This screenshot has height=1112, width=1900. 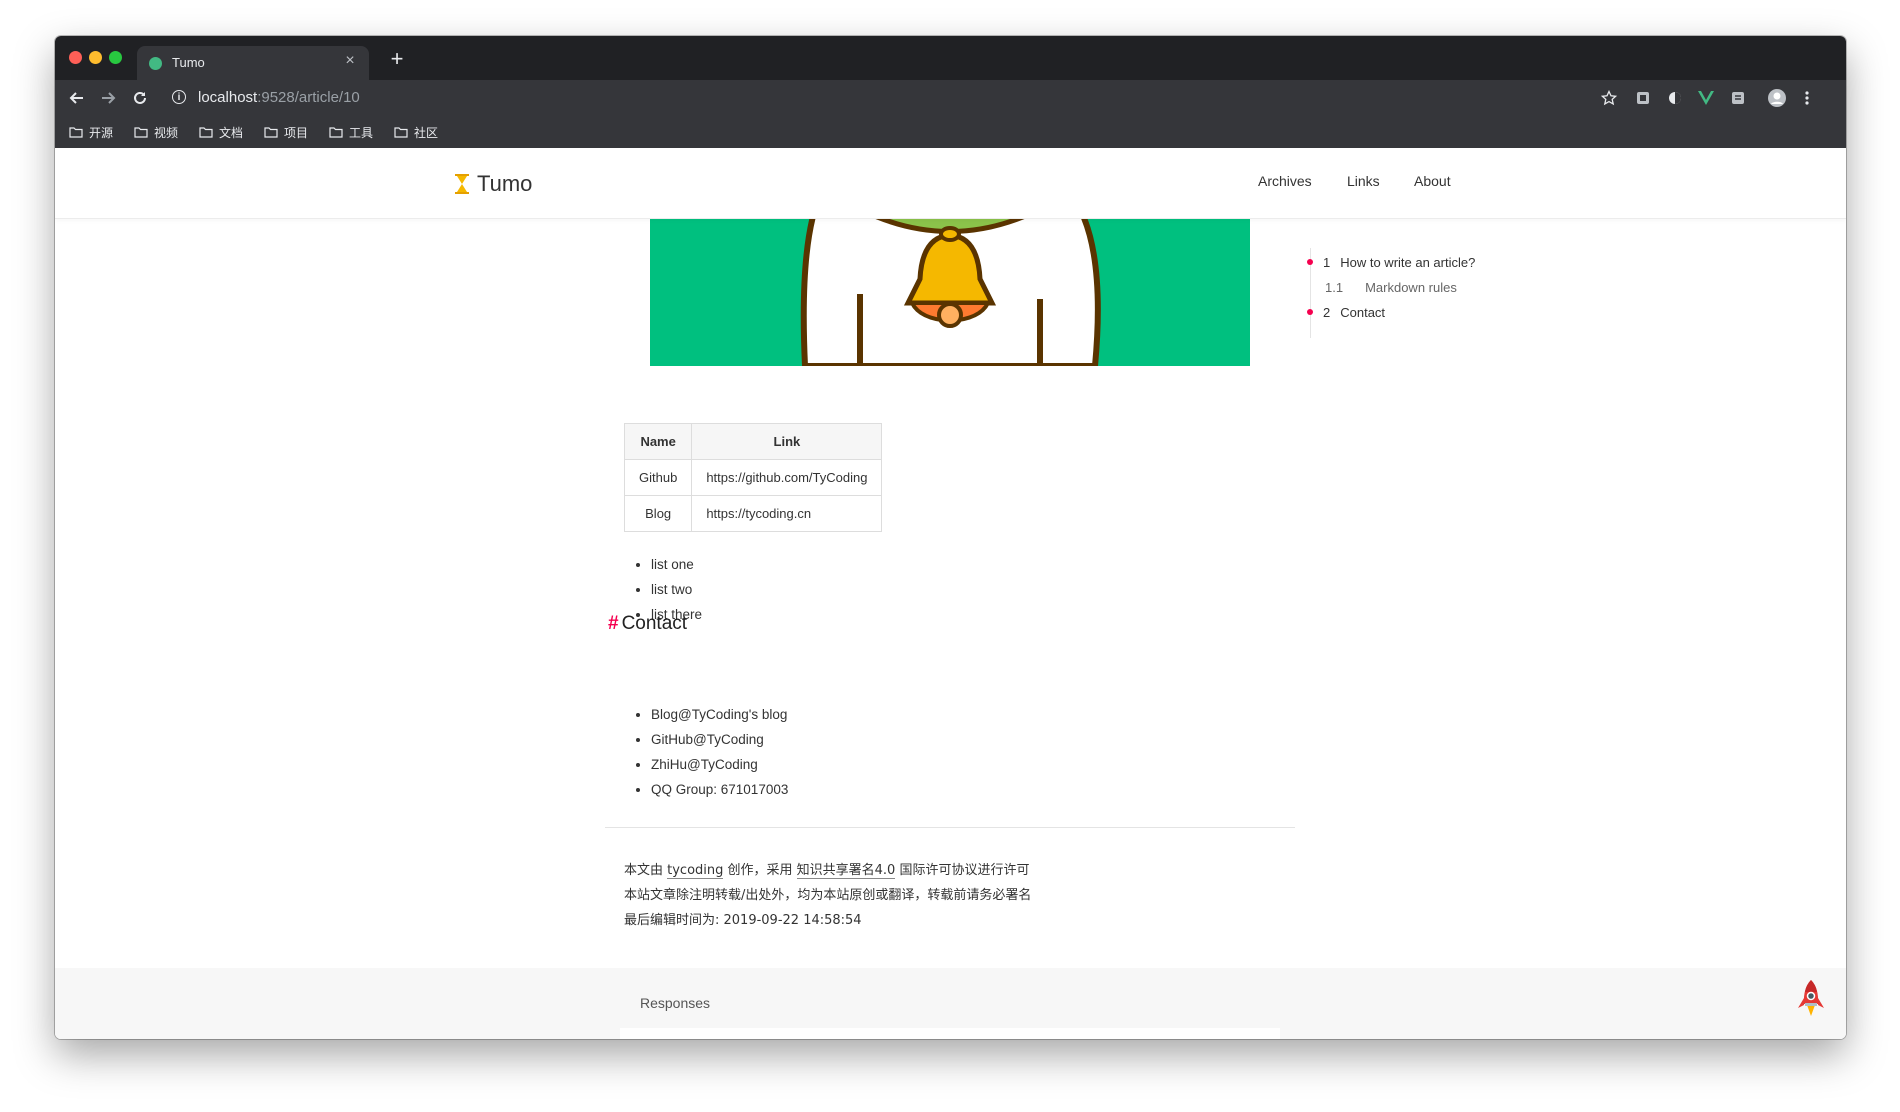 What do you see at coordinates (228, 97) in the screenshot?
I see `url-host: localhost` at bounding box center [228, 97].